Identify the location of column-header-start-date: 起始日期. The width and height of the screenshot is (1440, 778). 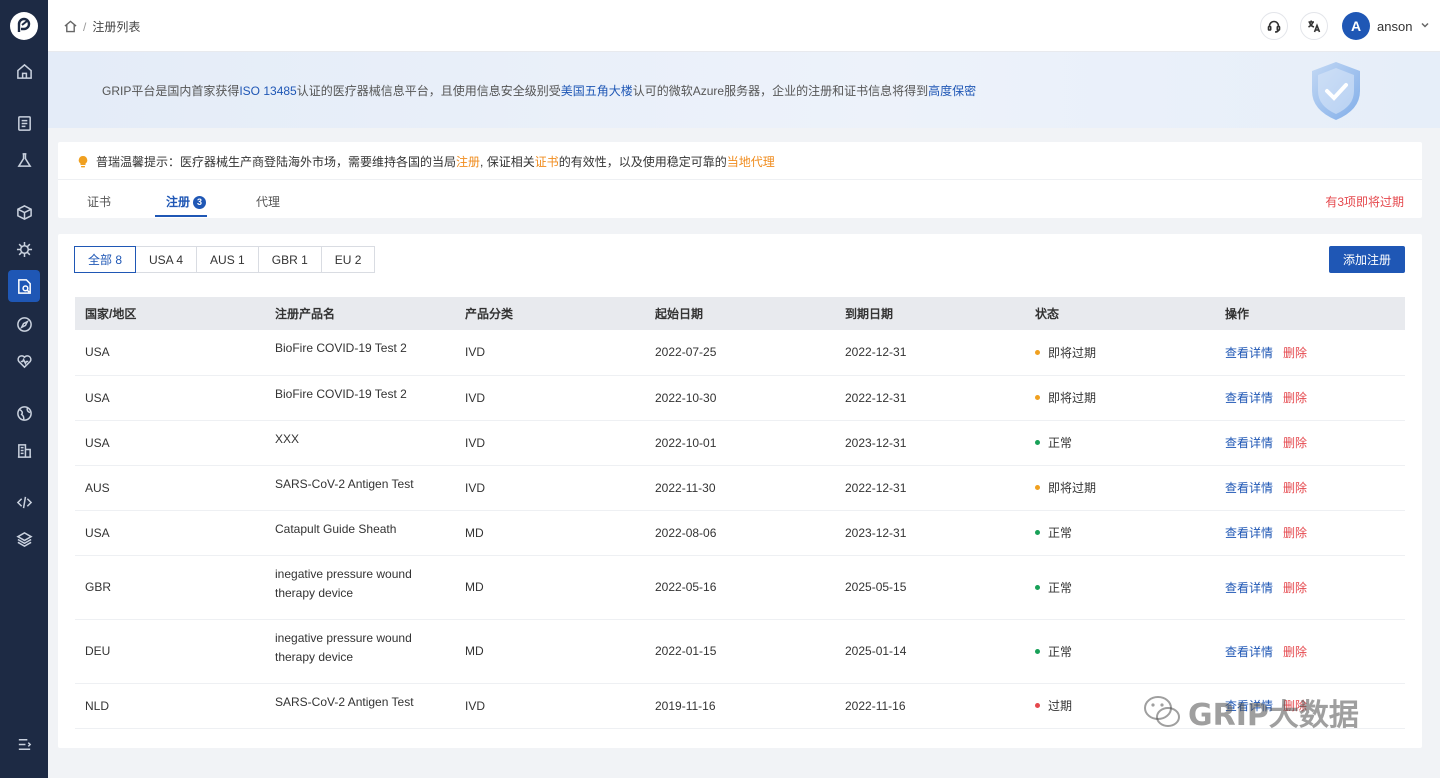
(740, 313).